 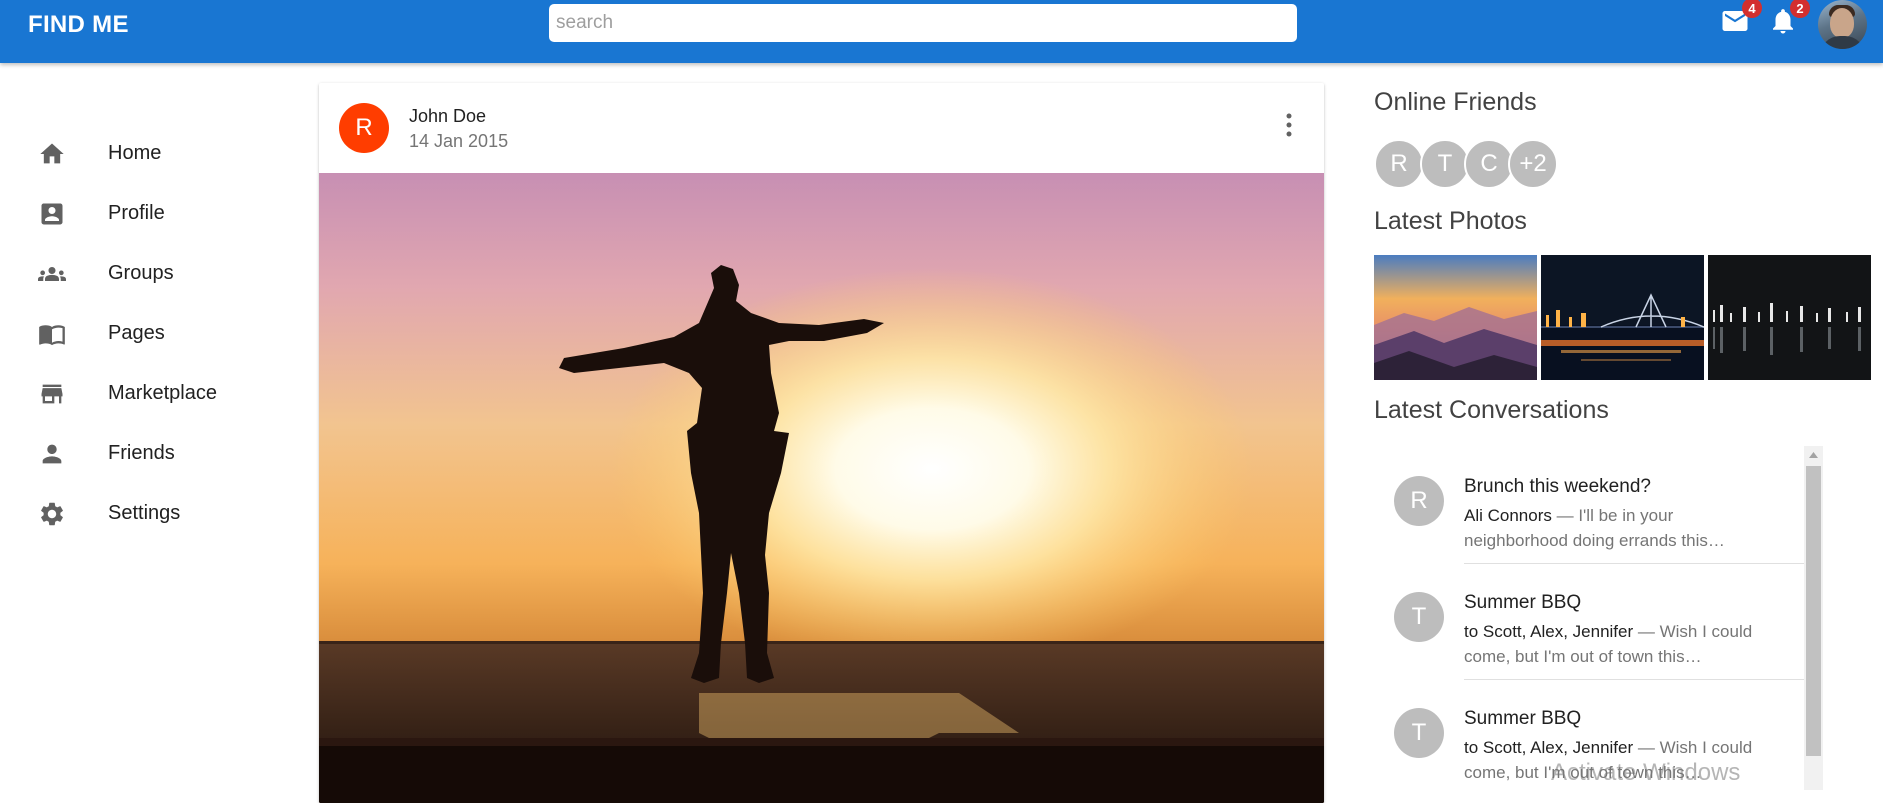 What do you see at coordinates (1533, 164) in the screenshot?
I see `more-friends-chip: +2` at bounding box center [1533, 164].